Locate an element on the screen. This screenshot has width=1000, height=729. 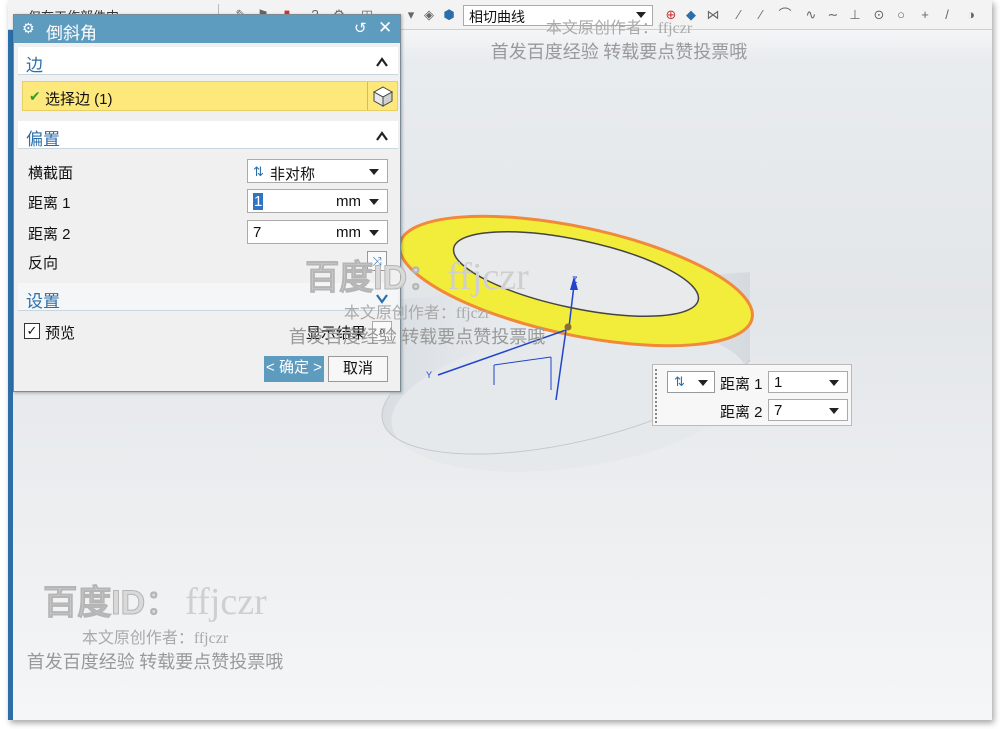
close-icon: ✕ is located at coordinates (385, 28).